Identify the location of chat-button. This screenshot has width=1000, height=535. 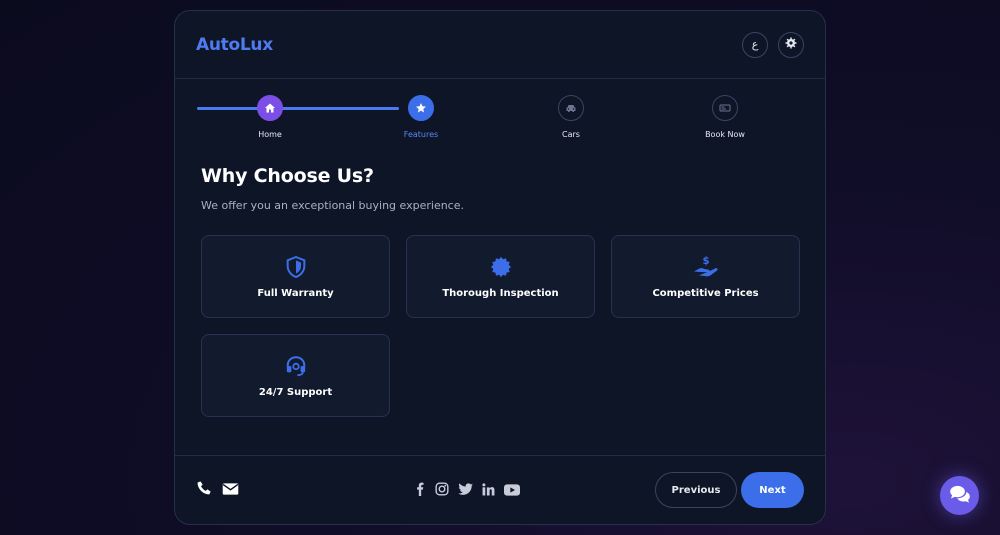
(959, 495).